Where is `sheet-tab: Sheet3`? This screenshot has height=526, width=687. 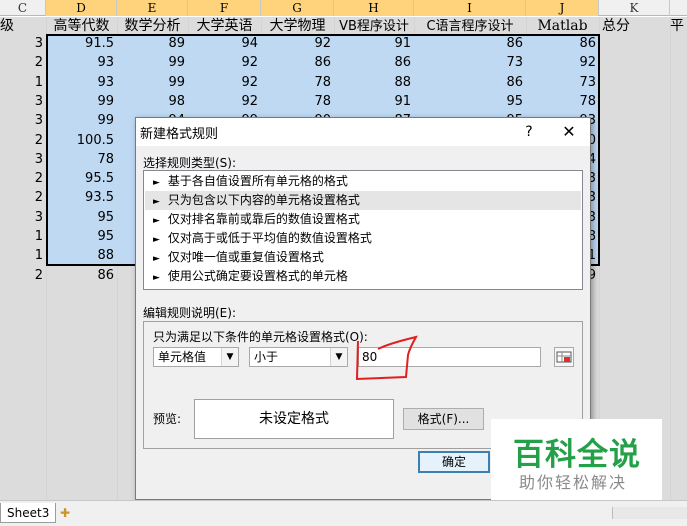
sheet-tab: Sheet3 is located at coordinates (28, 513).